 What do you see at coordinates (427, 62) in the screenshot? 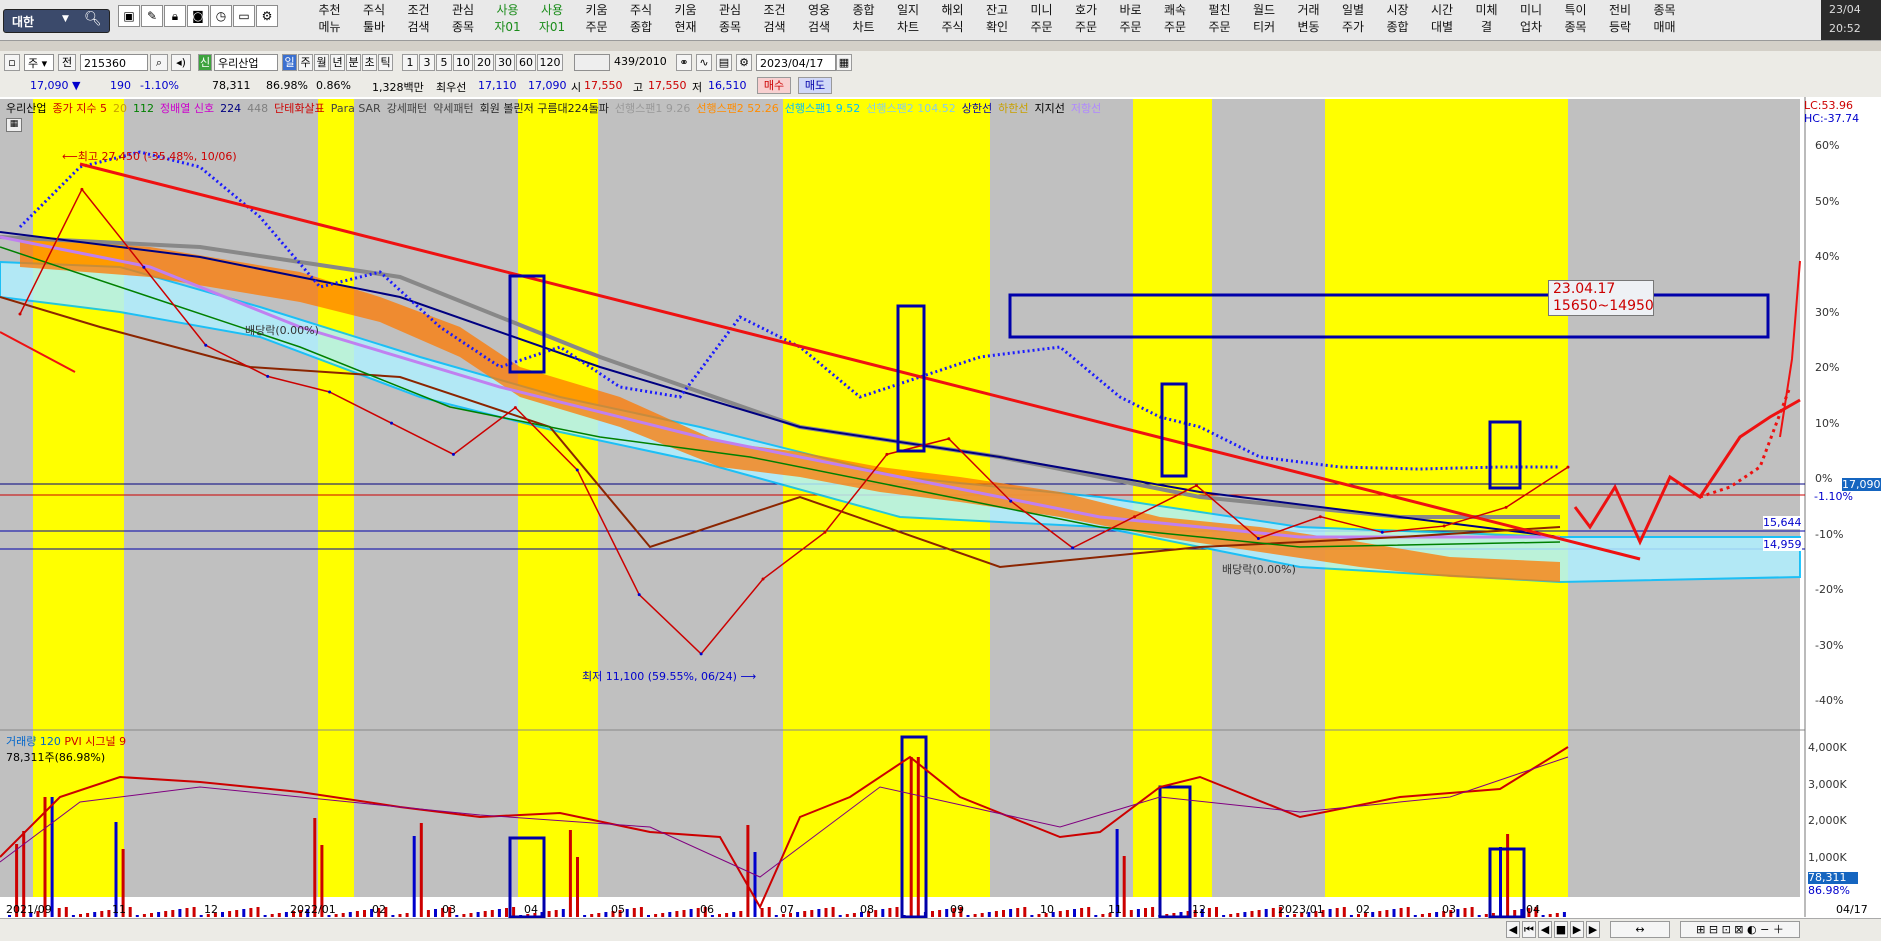
I see `interval-button-1: 3` at bounding box center [427, 62].